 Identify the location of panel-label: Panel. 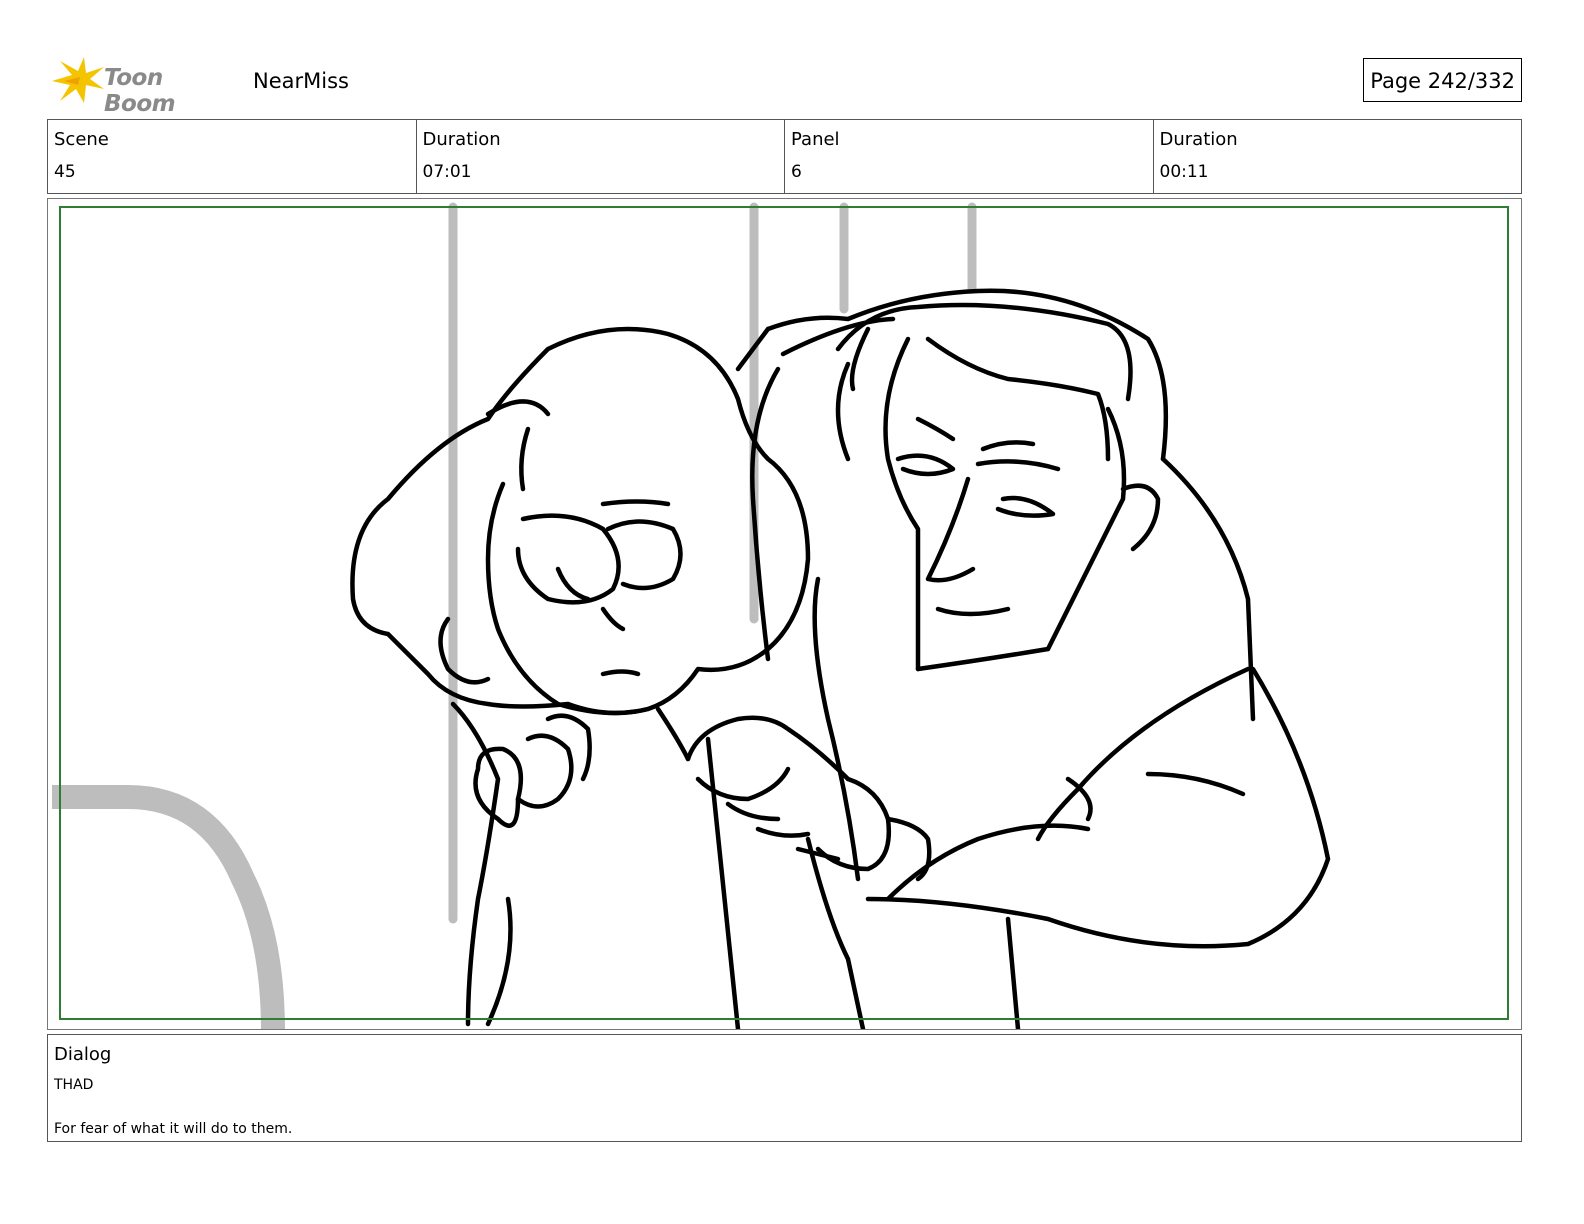
(815, 139).